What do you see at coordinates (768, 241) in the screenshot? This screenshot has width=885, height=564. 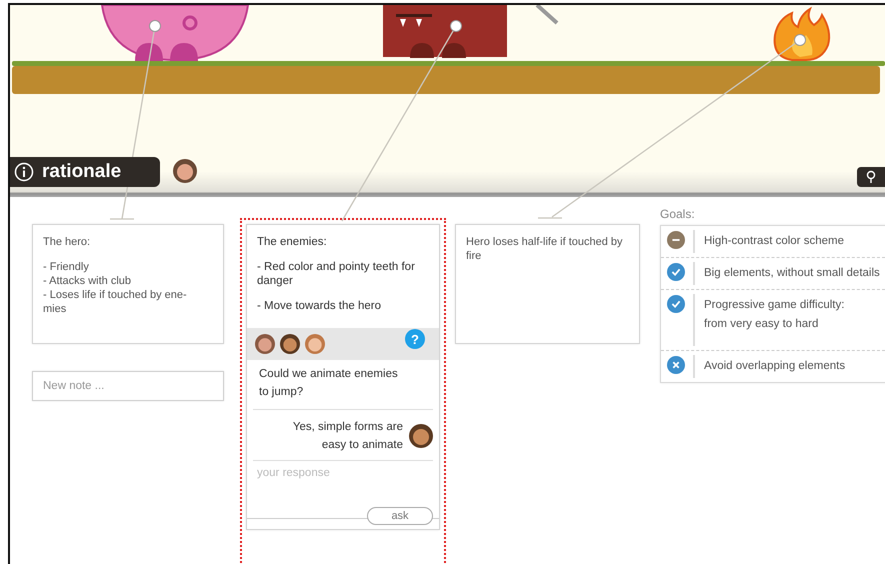 I see `goal-text: High-contrast color scheme` at bounding box center [768, 241].